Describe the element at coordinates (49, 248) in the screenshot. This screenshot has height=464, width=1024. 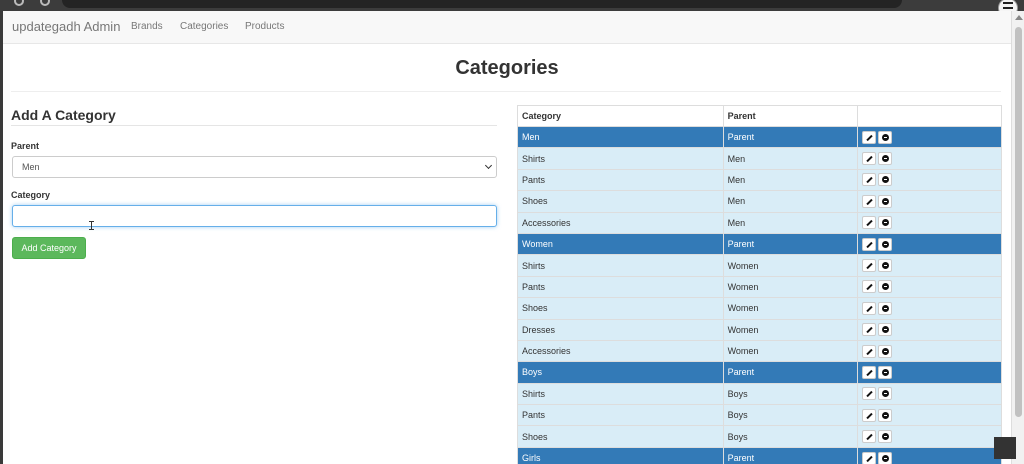
I see `add-category-button: Add Category` at that location.